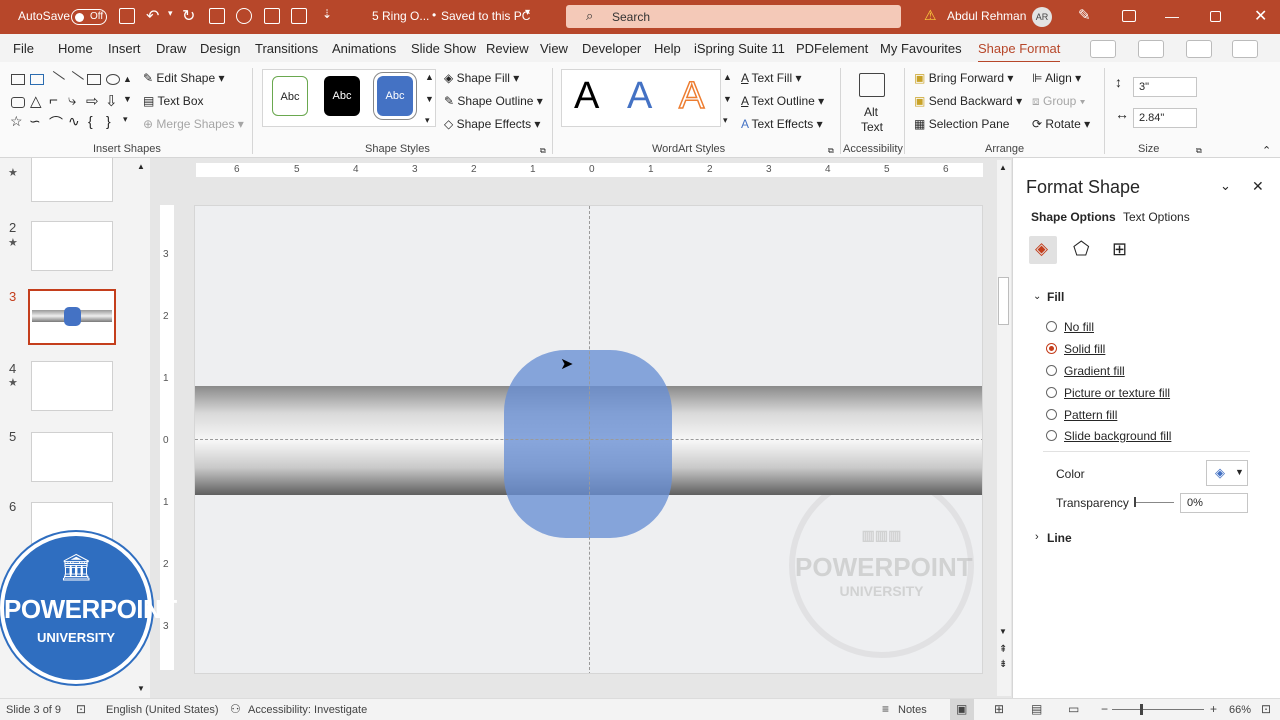 This screenshot has height=720, width=1280. What do you see at coordinates (481, 78) in the screenshot?
I see `shape-fill-button: ◈ Shape Fill ▾` at bounding box center [481, 78].